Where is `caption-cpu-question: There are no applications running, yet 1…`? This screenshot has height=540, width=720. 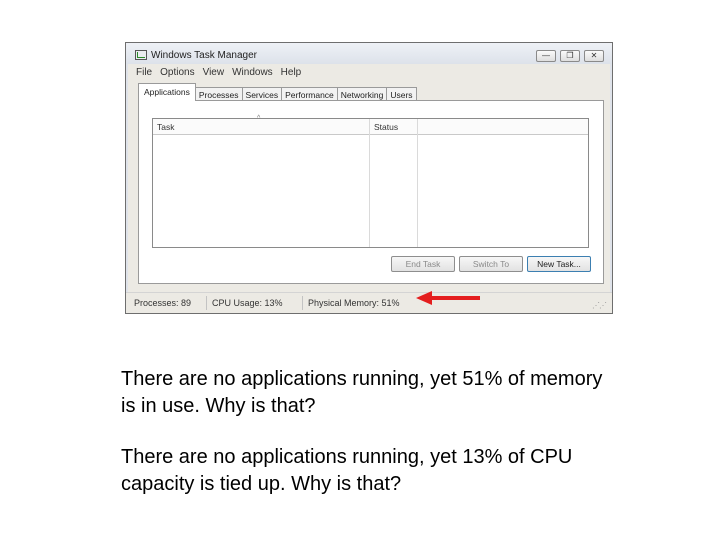
caption-cpu-question: There are no applications running, yet 1… is located at coordinates (347, 470).